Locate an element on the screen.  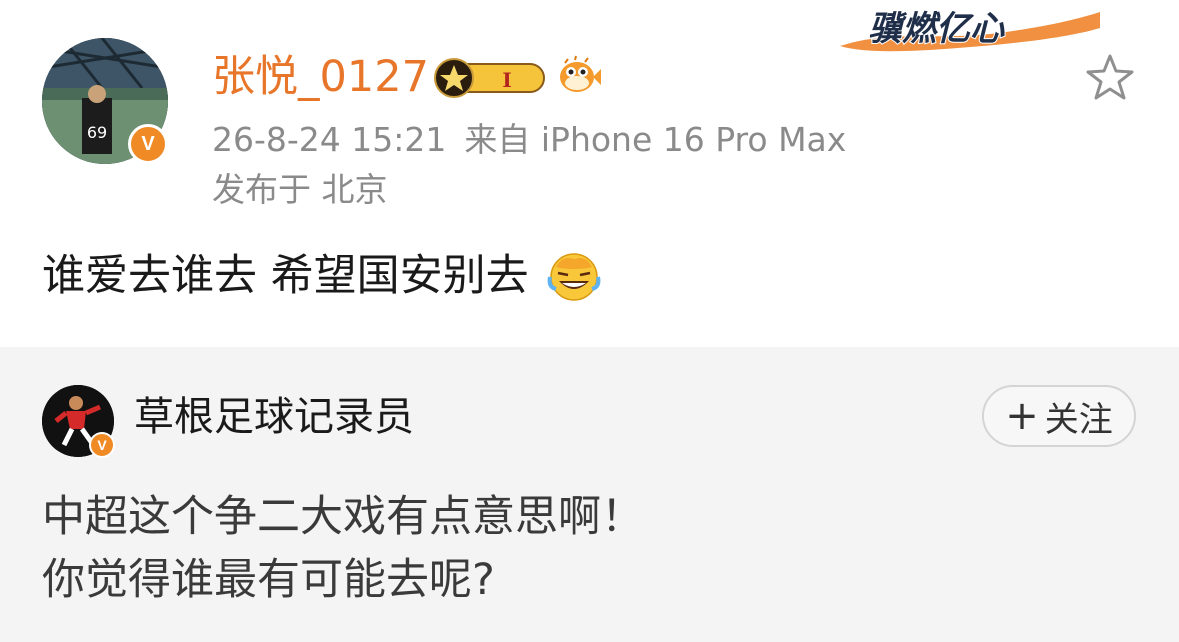
svg-text: 骥燃亿心 is located at coordinates (936, 29).